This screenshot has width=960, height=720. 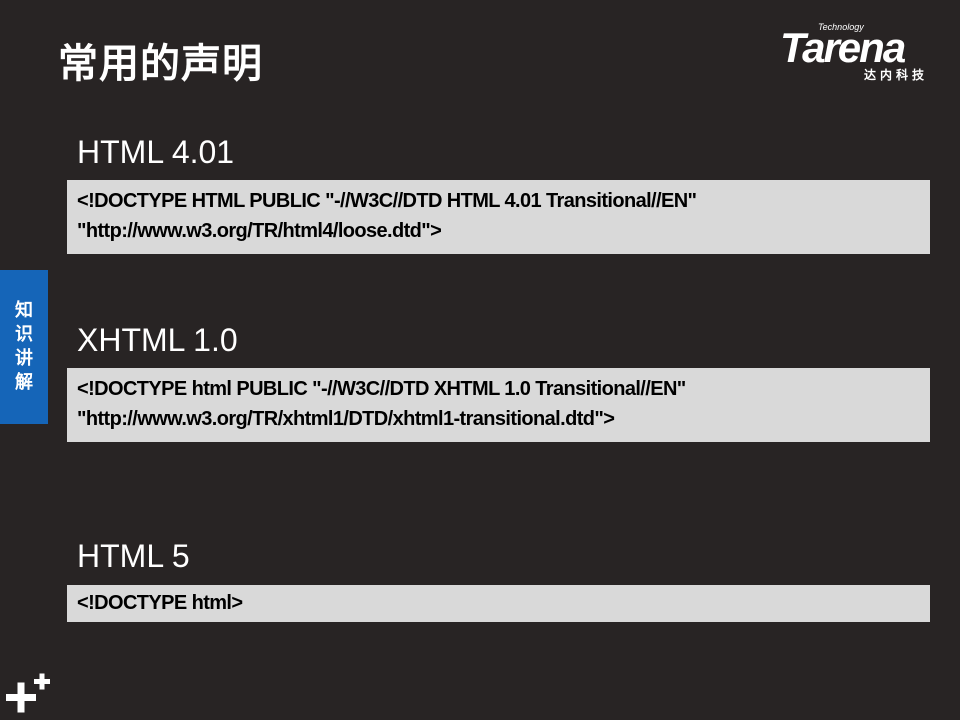 I want to click on tarena-logo: Technology Tarena 达内科技, so click(x=863, y=53).